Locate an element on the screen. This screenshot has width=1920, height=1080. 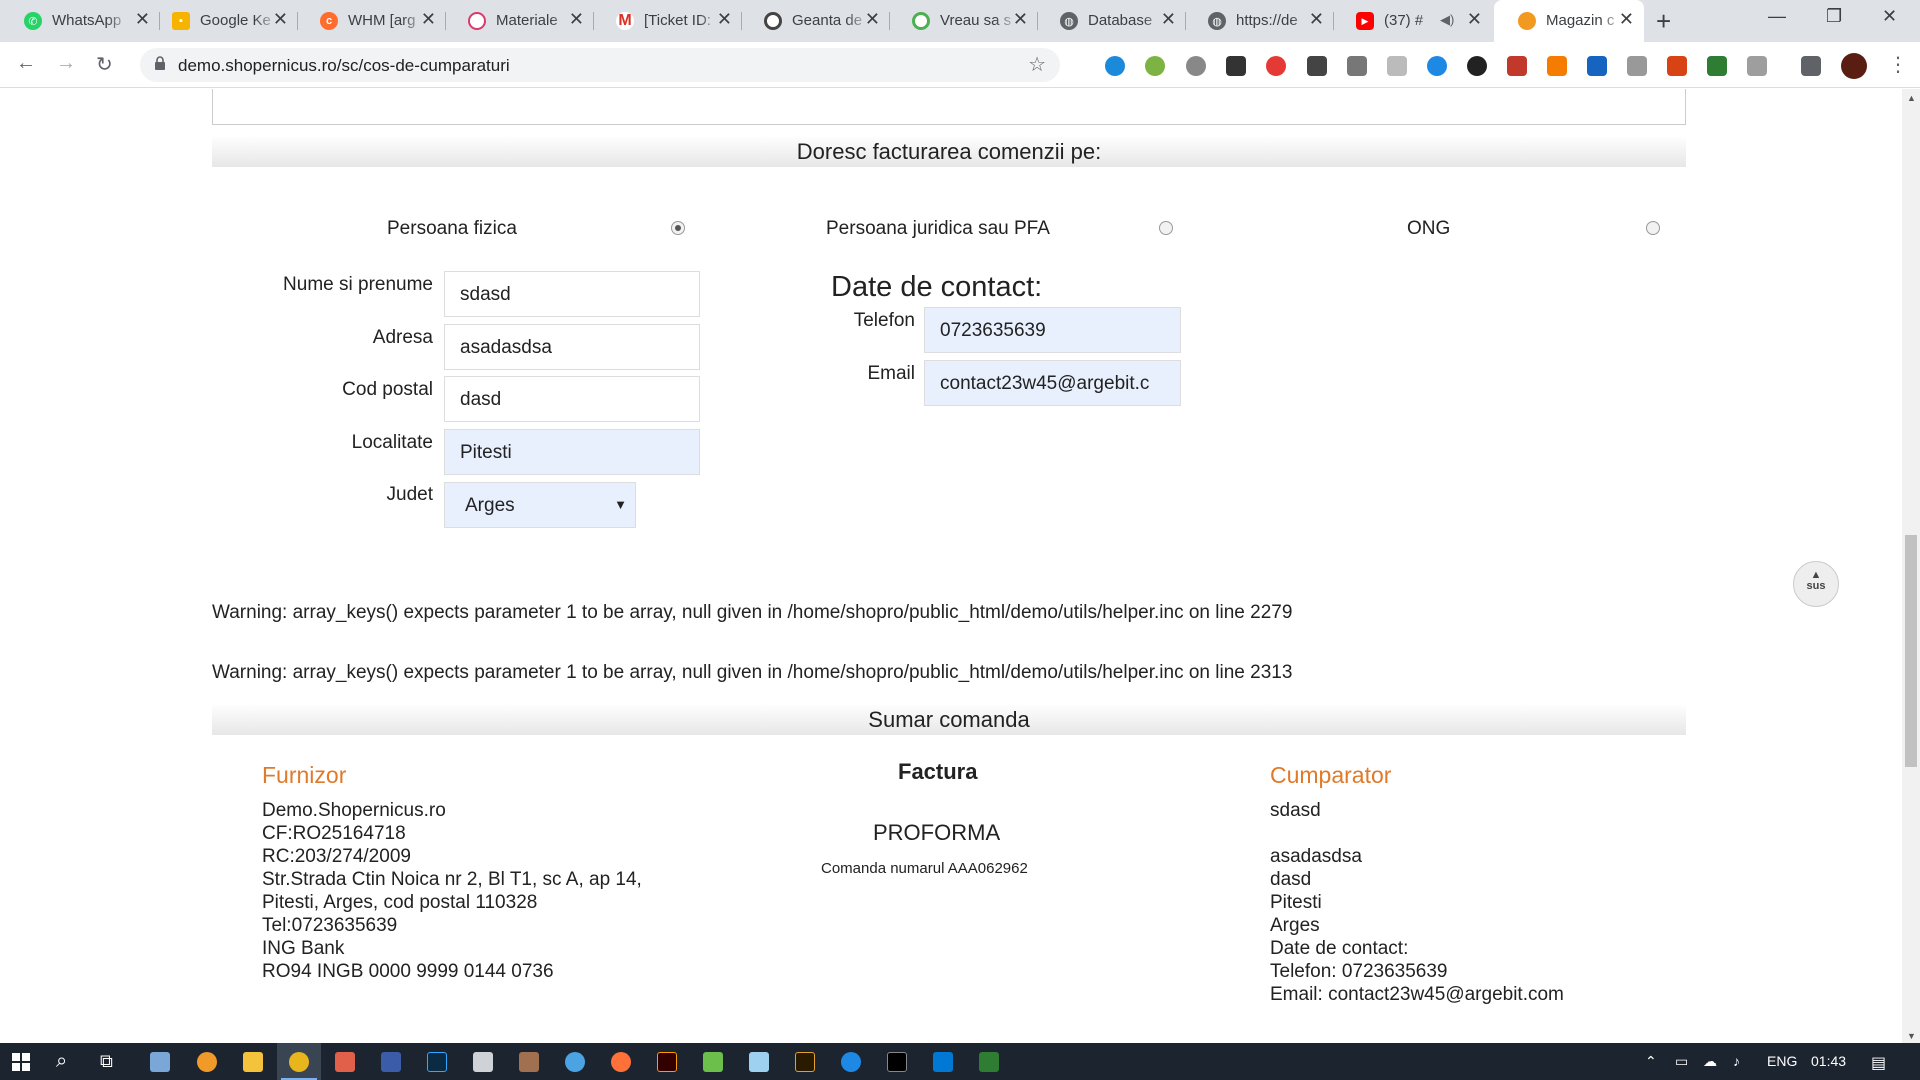
gear-extension-icon is located at coordinates (1196, 66).